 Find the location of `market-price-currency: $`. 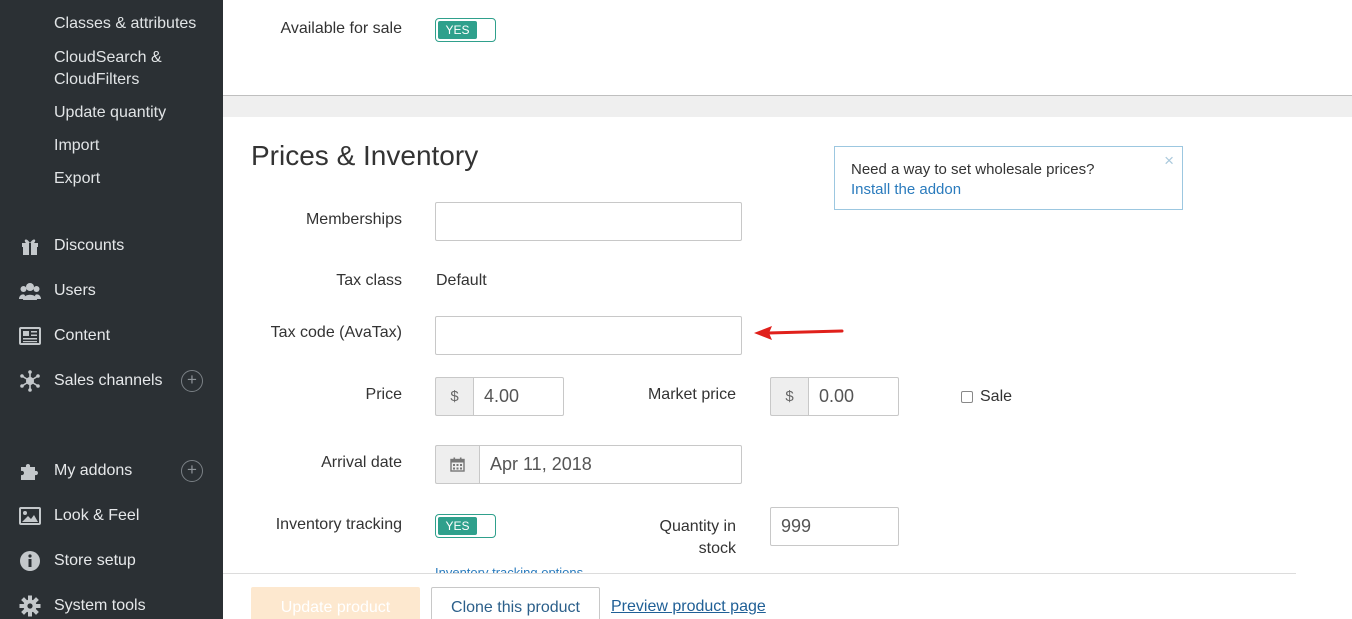

market-price-currency: $ is located at coordinates (789, 396).